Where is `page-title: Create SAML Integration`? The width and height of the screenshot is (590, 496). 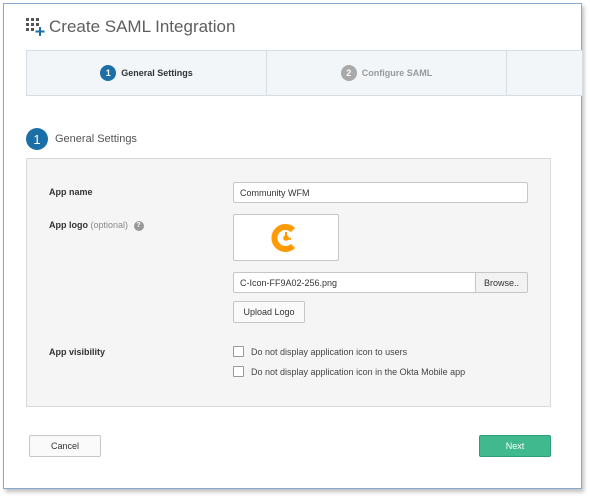 page-title: Create SAML Integration is located at coordinates (142, 26).